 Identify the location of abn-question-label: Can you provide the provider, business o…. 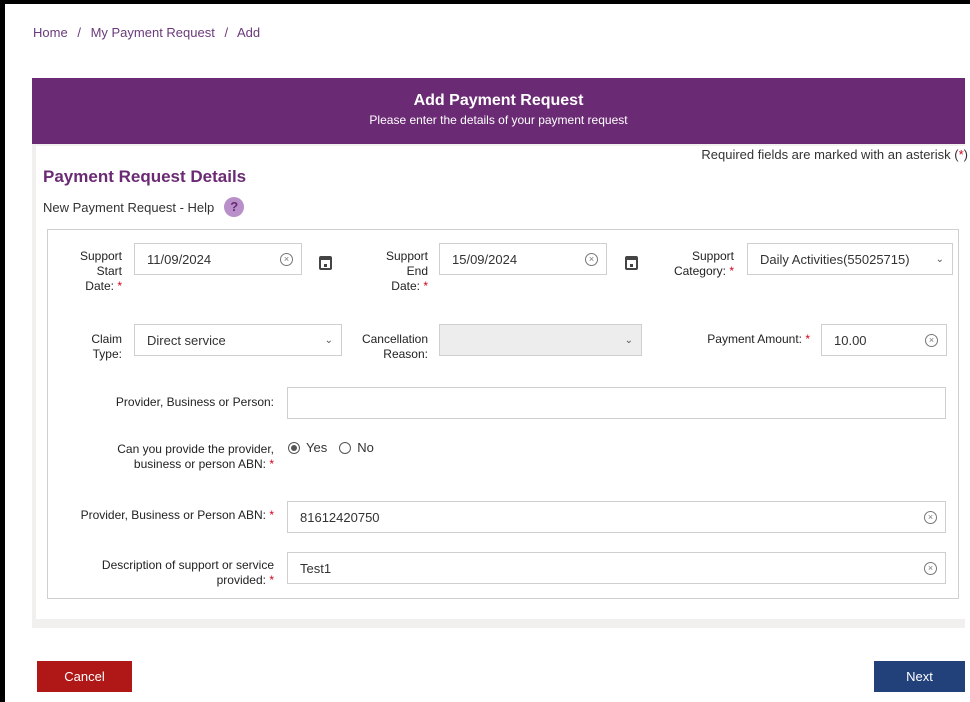
(195, 456).